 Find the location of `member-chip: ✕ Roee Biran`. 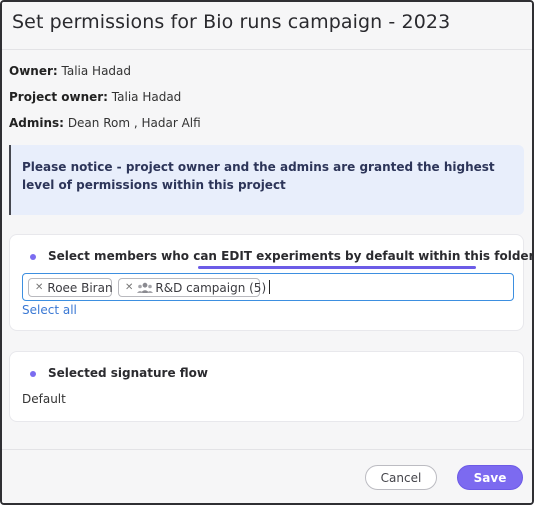

member-chip: ✕ Roee Biran is located at coordinates (70, 287).